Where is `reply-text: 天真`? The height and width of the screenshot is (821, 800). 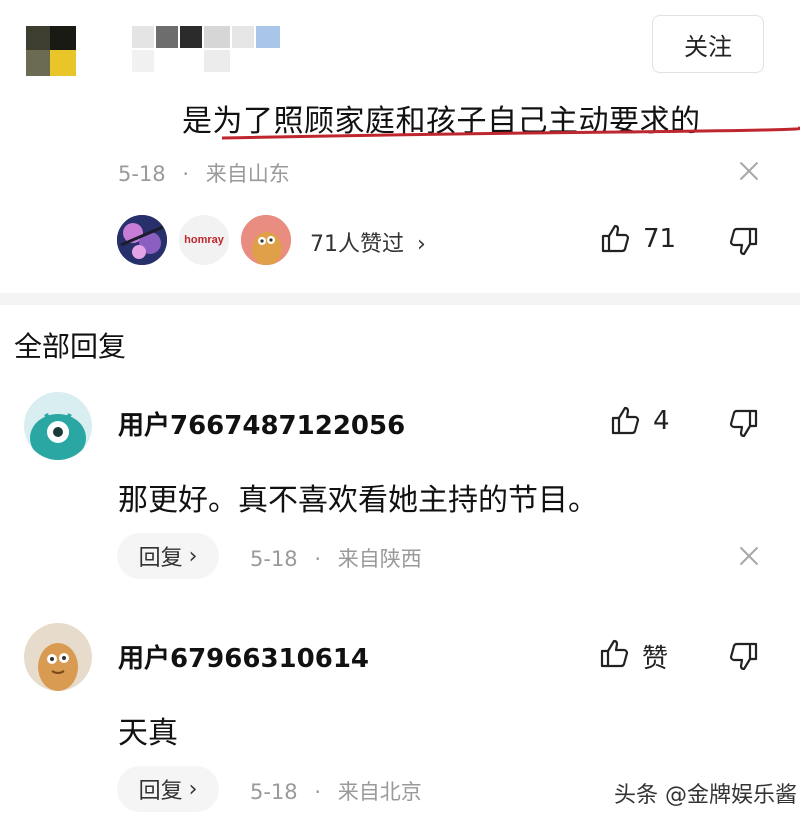 reply-text: 天真 is located at coordinates (148, 733).